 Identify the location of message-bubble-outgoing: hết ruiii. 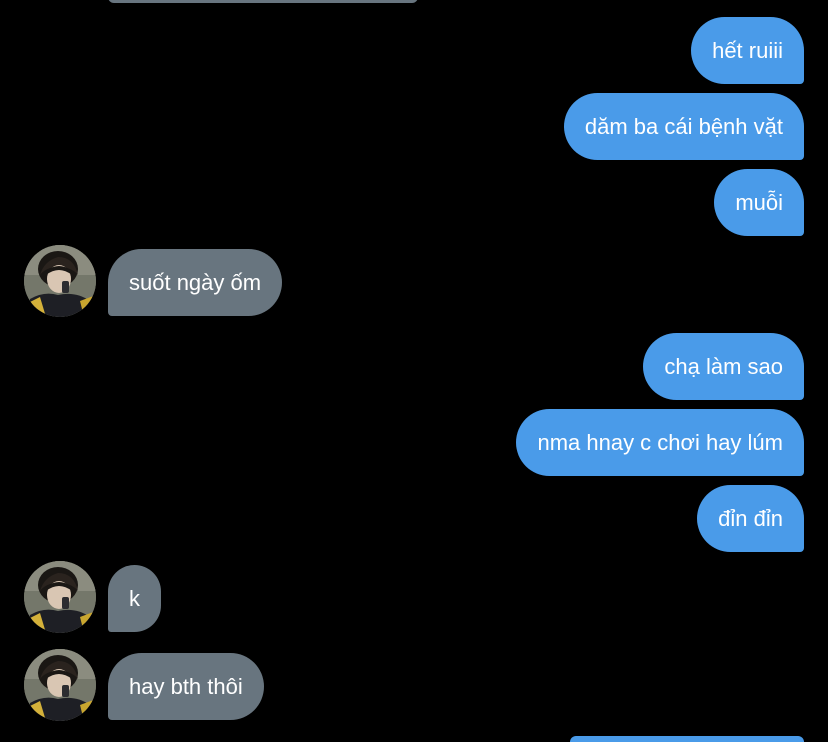
(747, 50).